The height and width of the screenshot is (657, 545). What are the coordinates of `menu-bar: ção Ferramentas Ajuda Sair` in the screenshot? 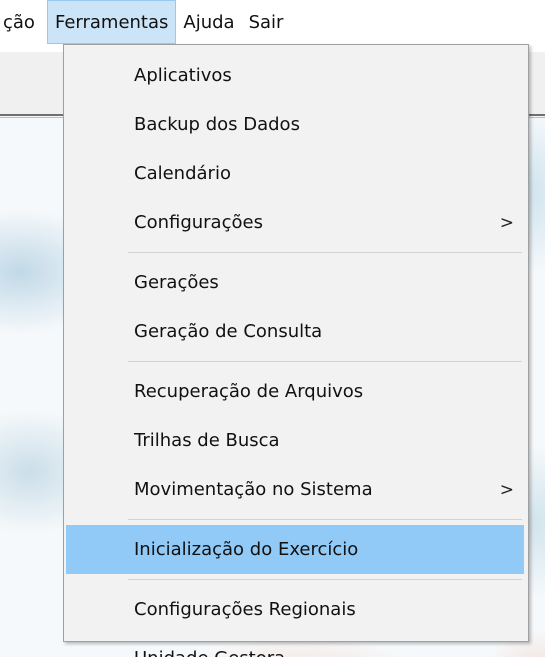 It's located at (272, 22).